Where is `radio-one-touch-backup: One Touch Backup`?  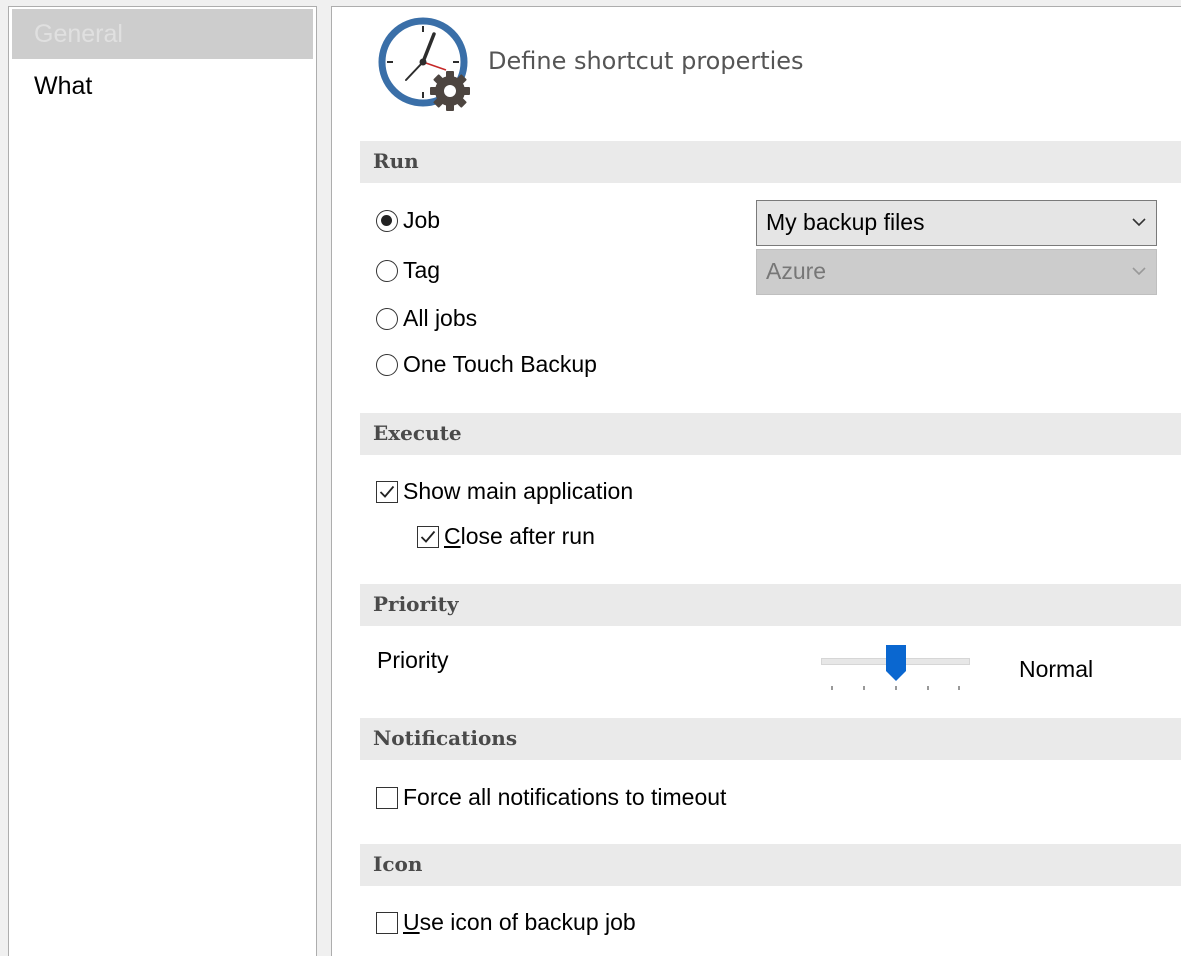 radio-one-touch-backup: One Touch Backup is located at coordinates (486, 364).